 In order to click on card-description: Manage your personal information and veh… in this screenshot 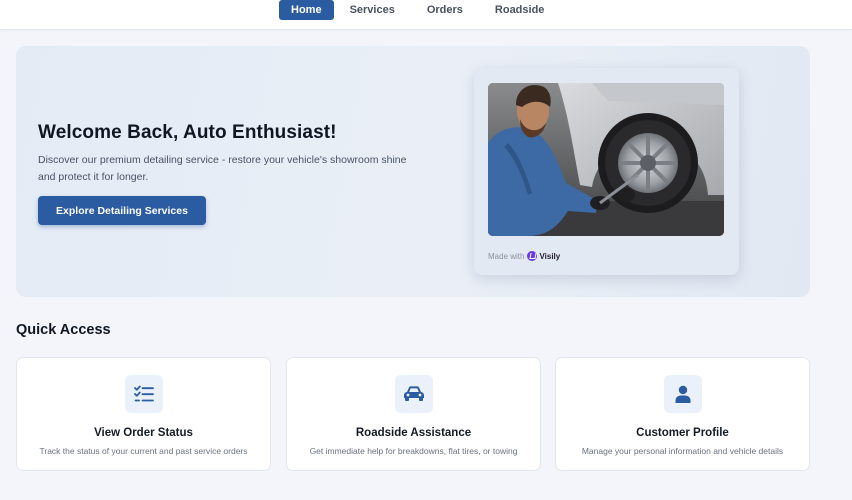, I will do `click(682, 451)`.